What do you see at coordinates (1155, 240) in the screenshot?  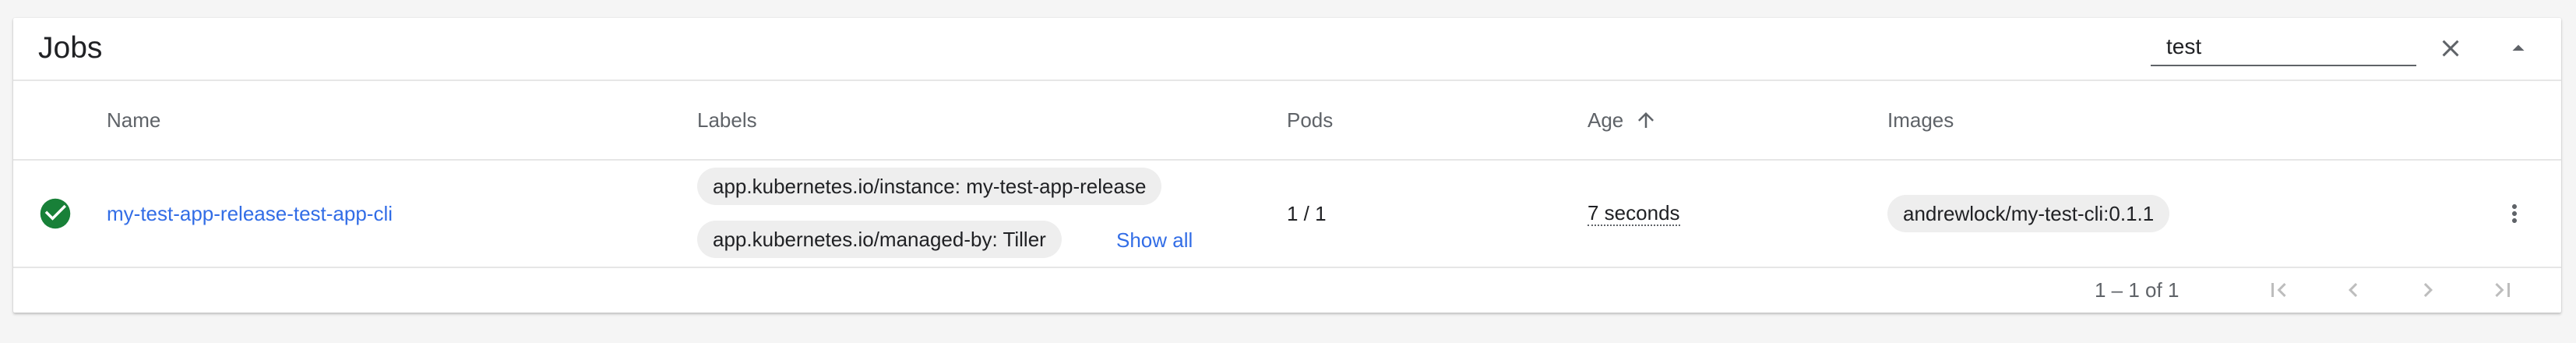 I see `show-all-labels-link: Show all` at bounding box center [1155, 240].